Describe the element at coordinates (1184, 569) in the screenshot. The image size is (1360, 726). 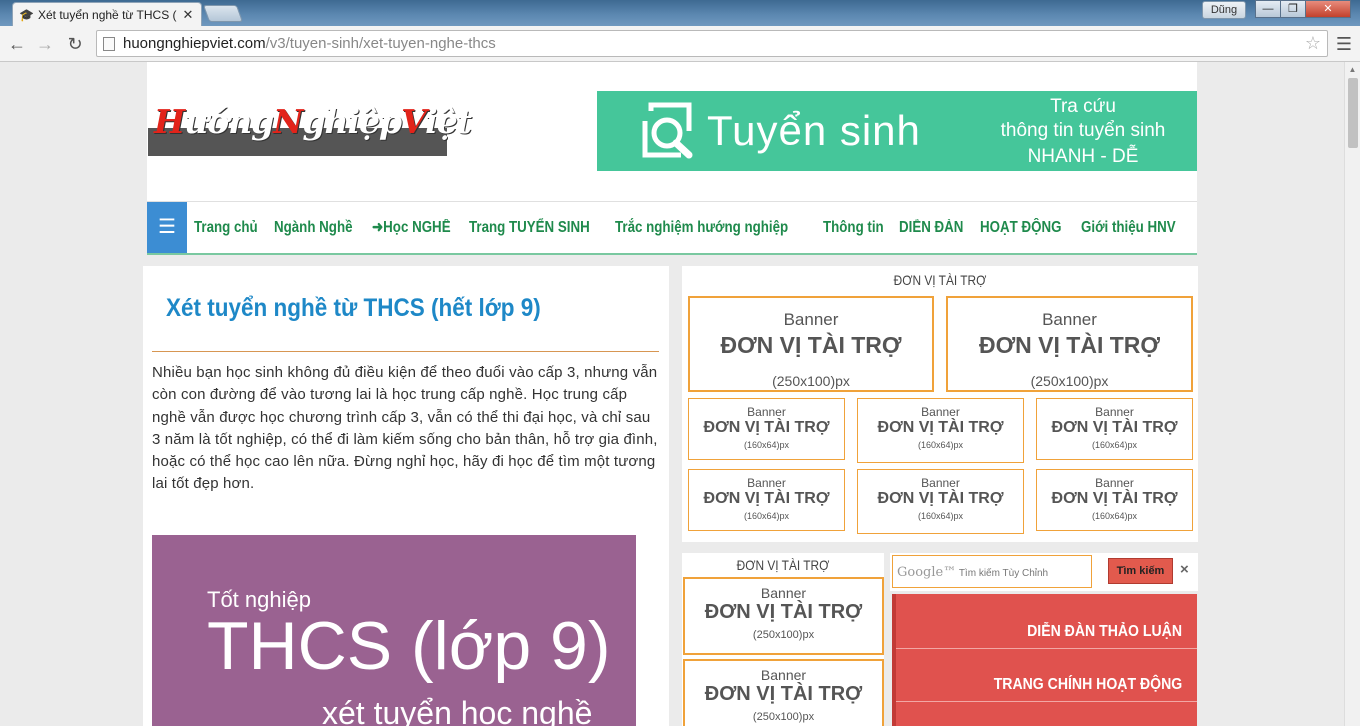
I see `clear-search-icon: ×` at that location.